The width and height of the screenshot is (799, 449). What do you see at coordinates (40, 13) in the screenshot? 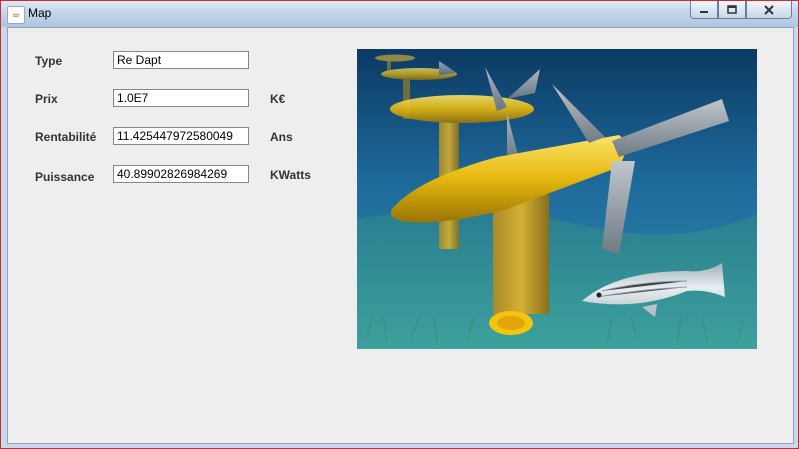
I see `window-title: Map` at bounding box center [40, 13].